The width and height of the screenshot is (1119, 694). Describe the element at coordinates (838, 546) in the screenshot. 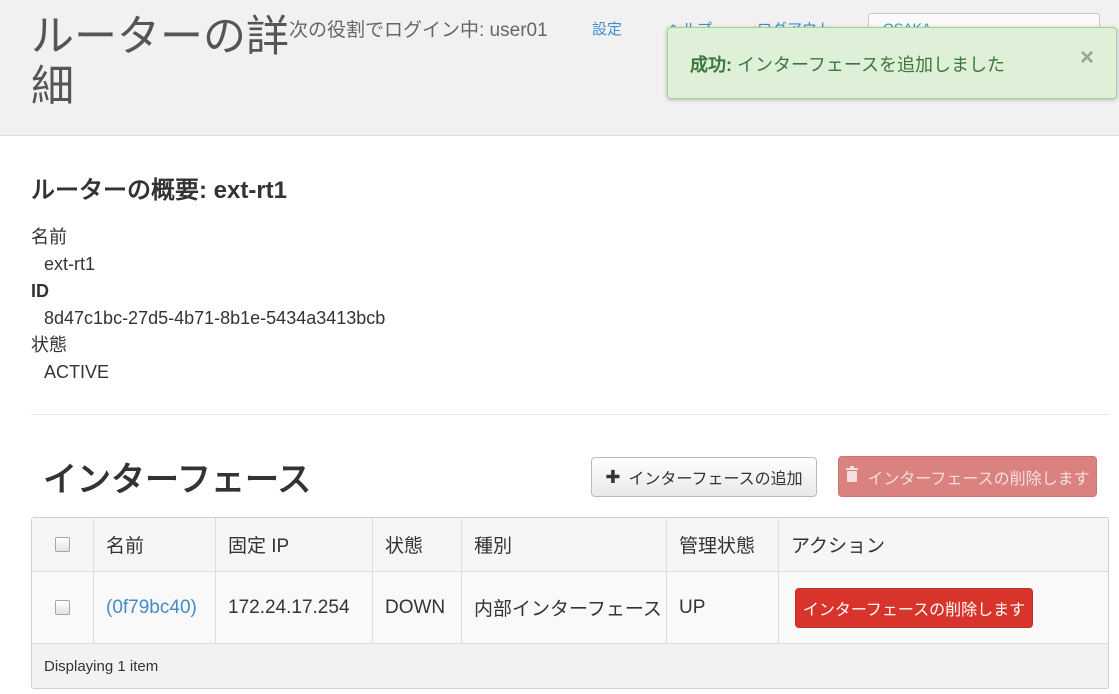

I see `column-header-actions: アクション` at that location.